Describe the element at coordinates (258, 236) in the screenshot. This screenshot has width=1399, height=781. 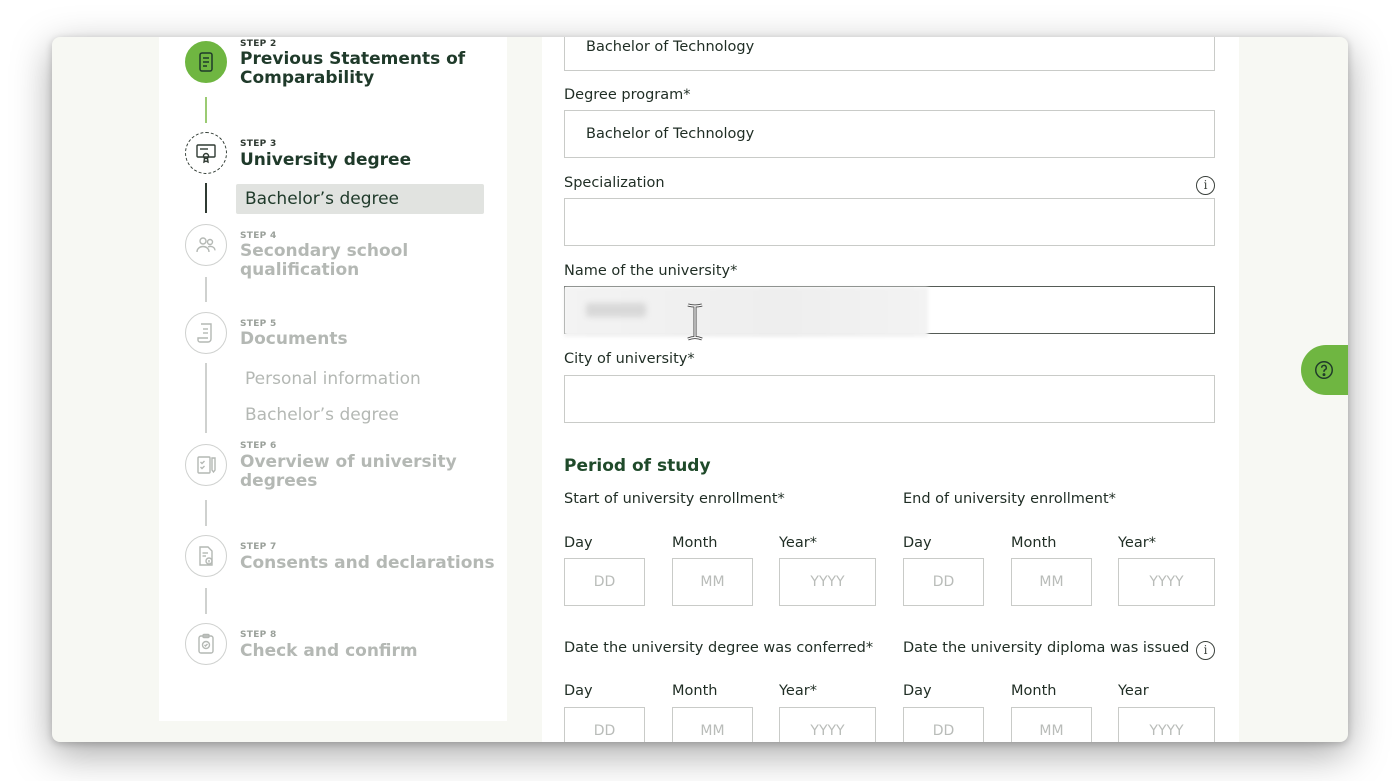
I see `step-number: STEP 4` at that location.